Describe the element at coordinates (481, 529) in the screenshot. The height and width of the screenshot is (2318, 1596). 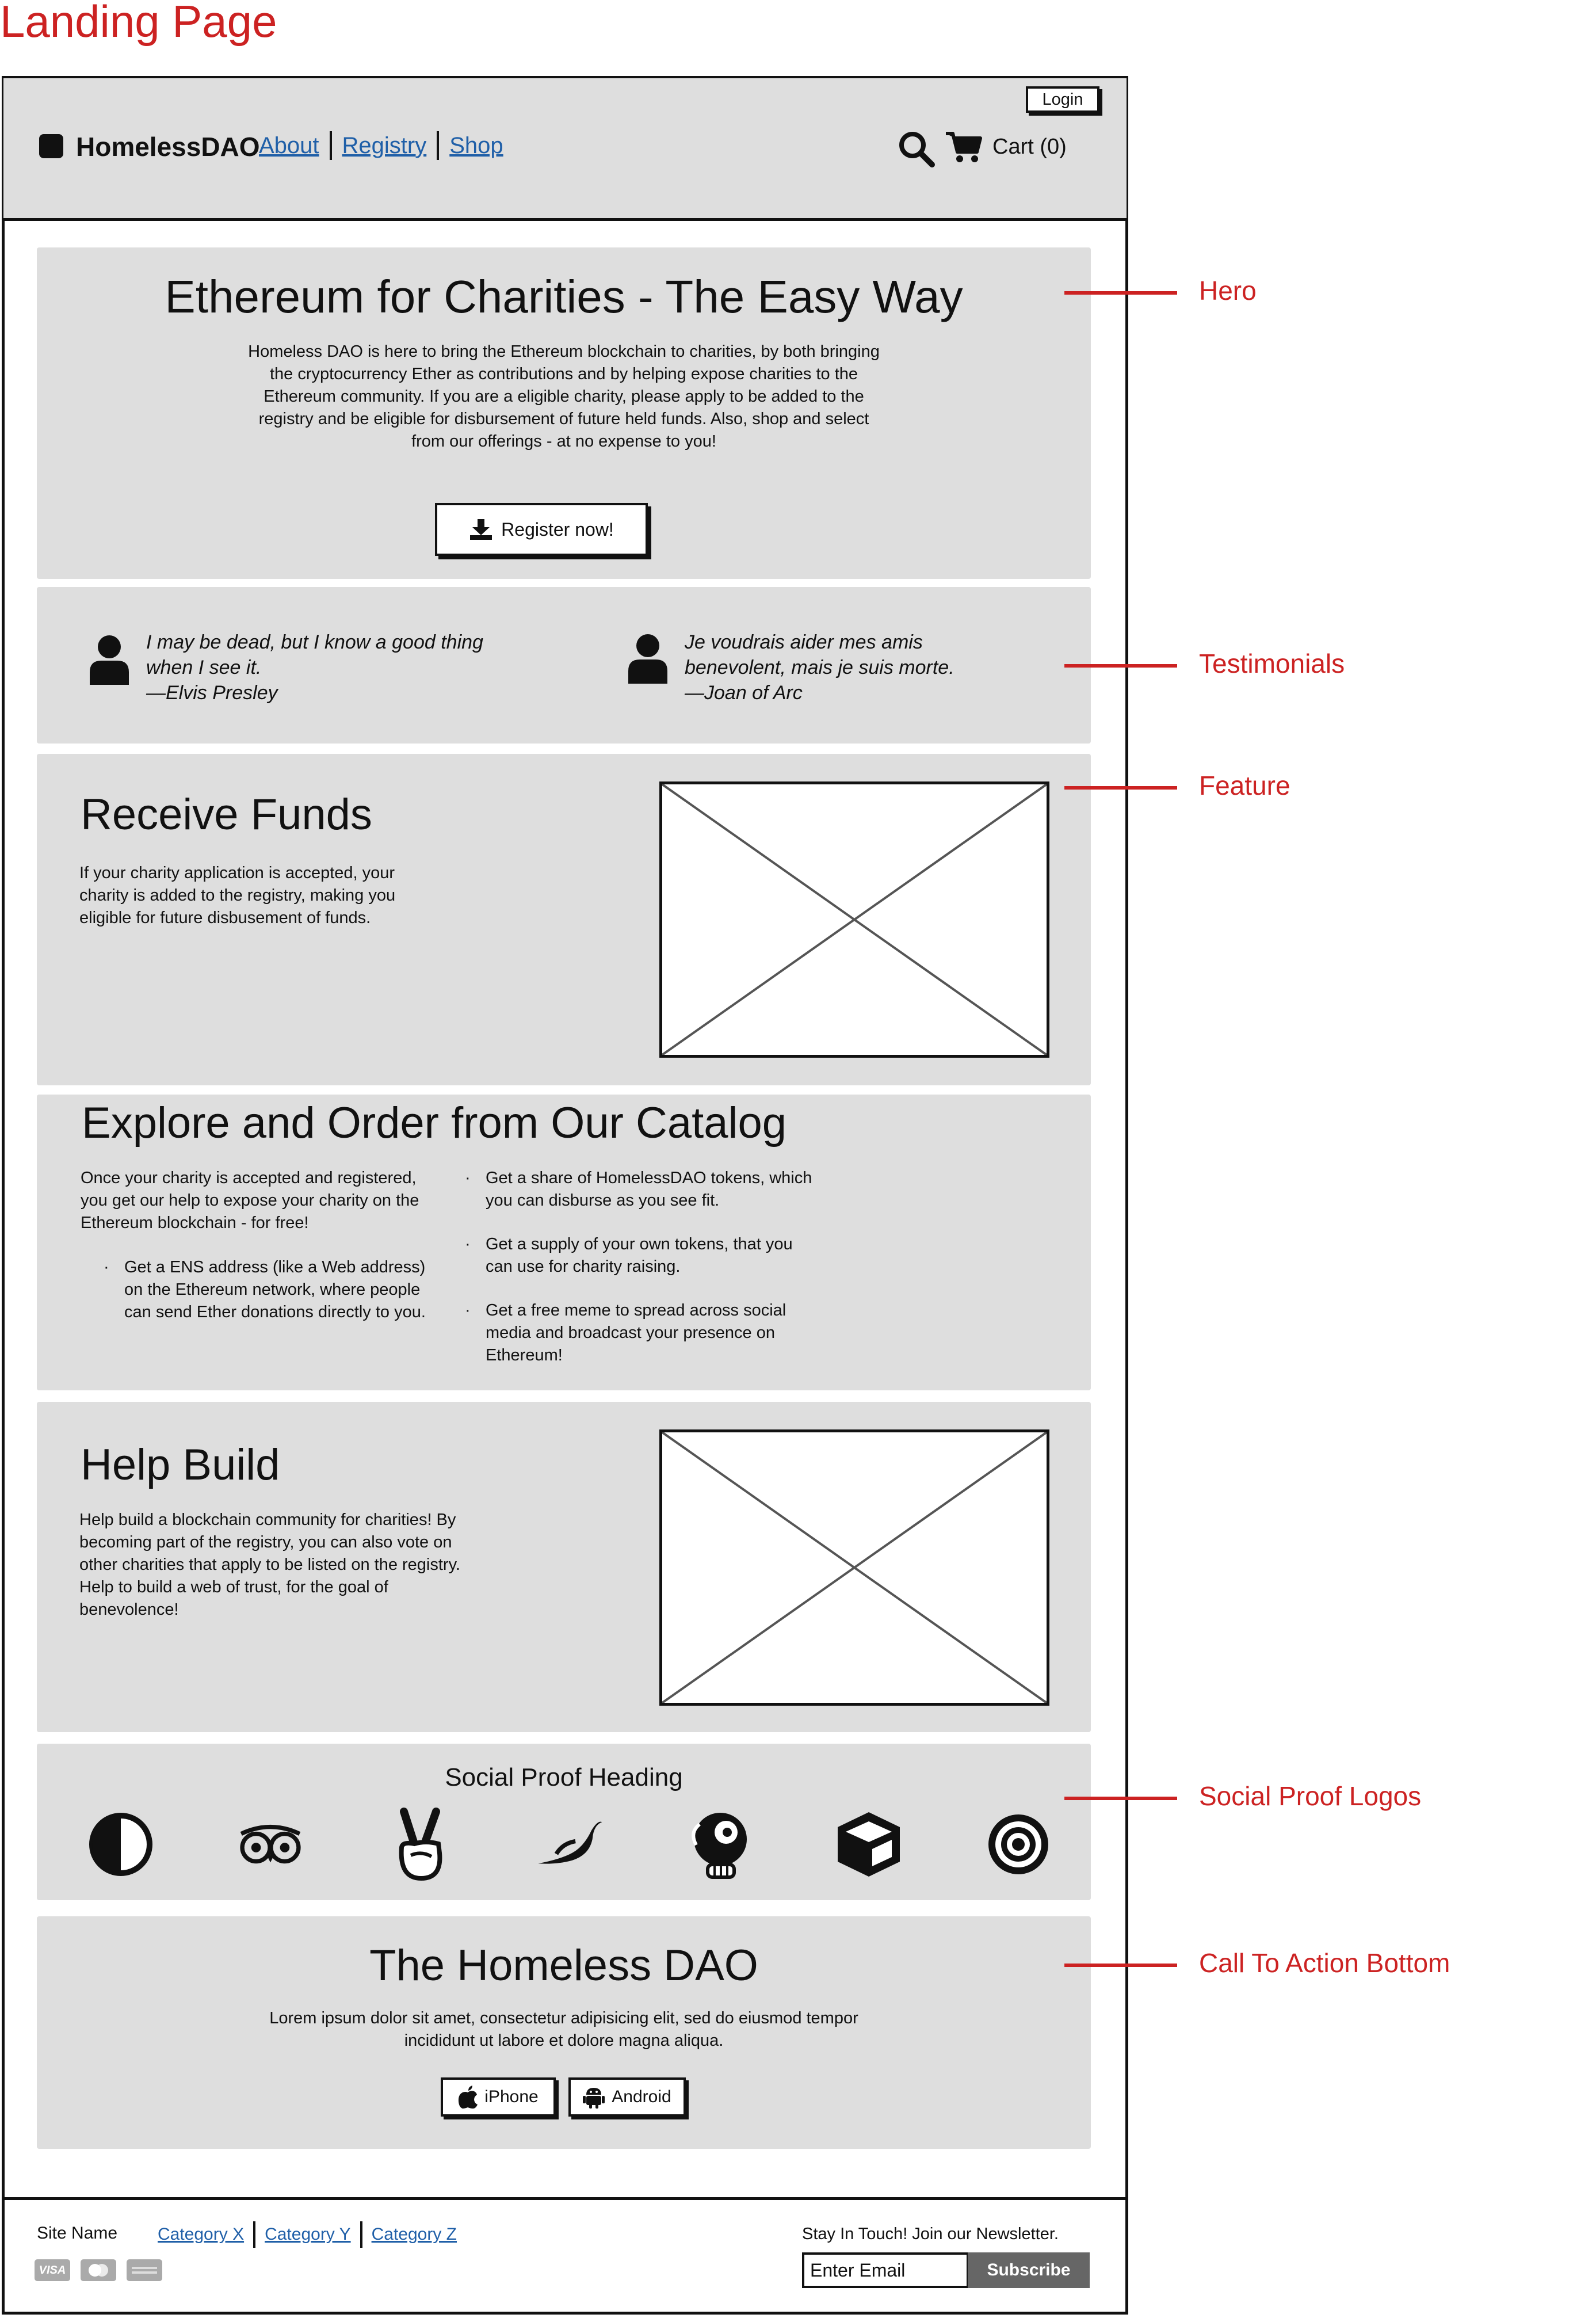
I see `download-icon` at that location.